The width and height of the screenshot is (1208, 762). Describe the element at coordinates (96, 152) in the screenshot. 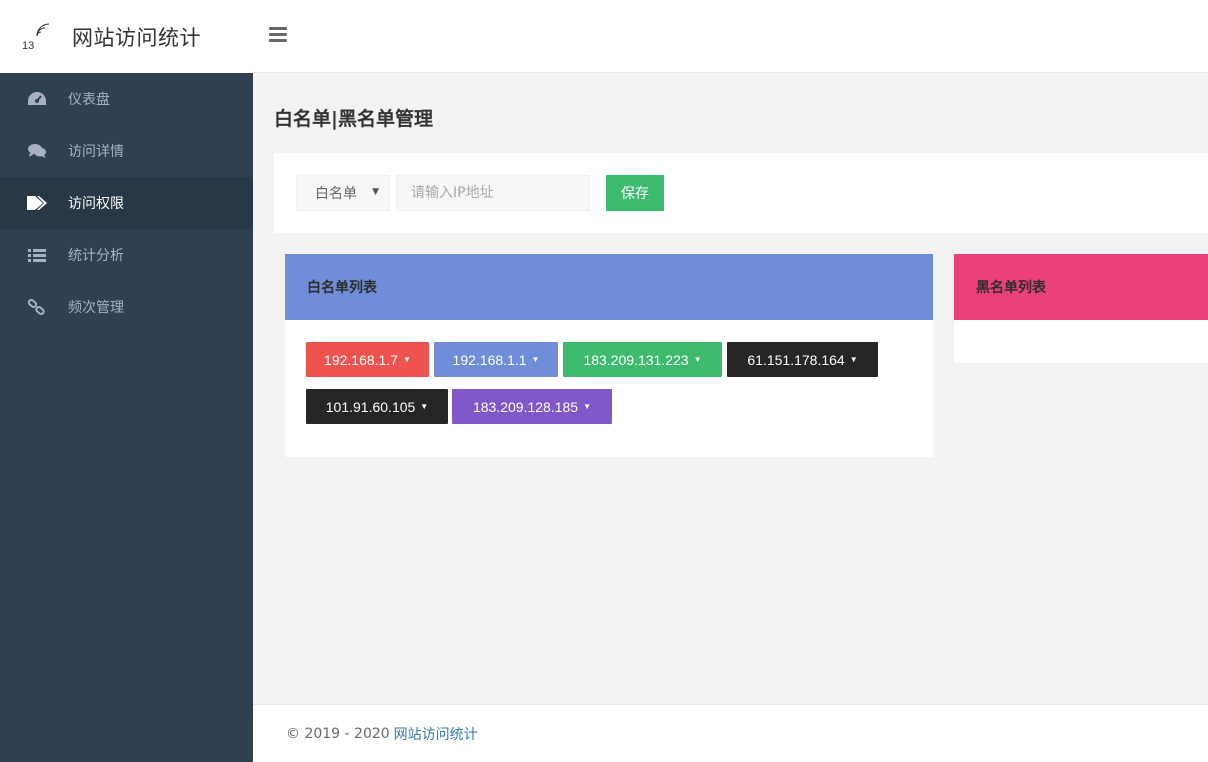

I see `sidebar-item-label: 访问详情` at that location.